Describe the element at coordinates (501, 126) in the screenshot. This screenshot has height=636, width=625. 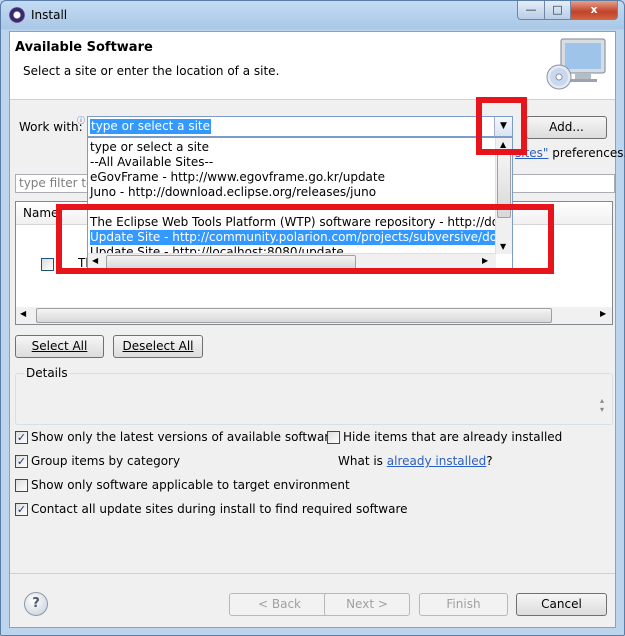
I see `highlight-box-arrow` at that location.